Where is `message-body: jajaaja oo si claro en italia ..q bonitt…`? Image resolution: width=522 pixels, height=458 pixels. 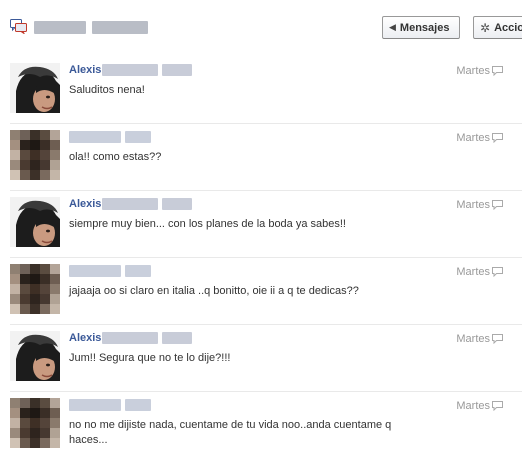
message-body: jajaaja oo si claro en italia ..q bonitt… is located at coordinates (214, 291).